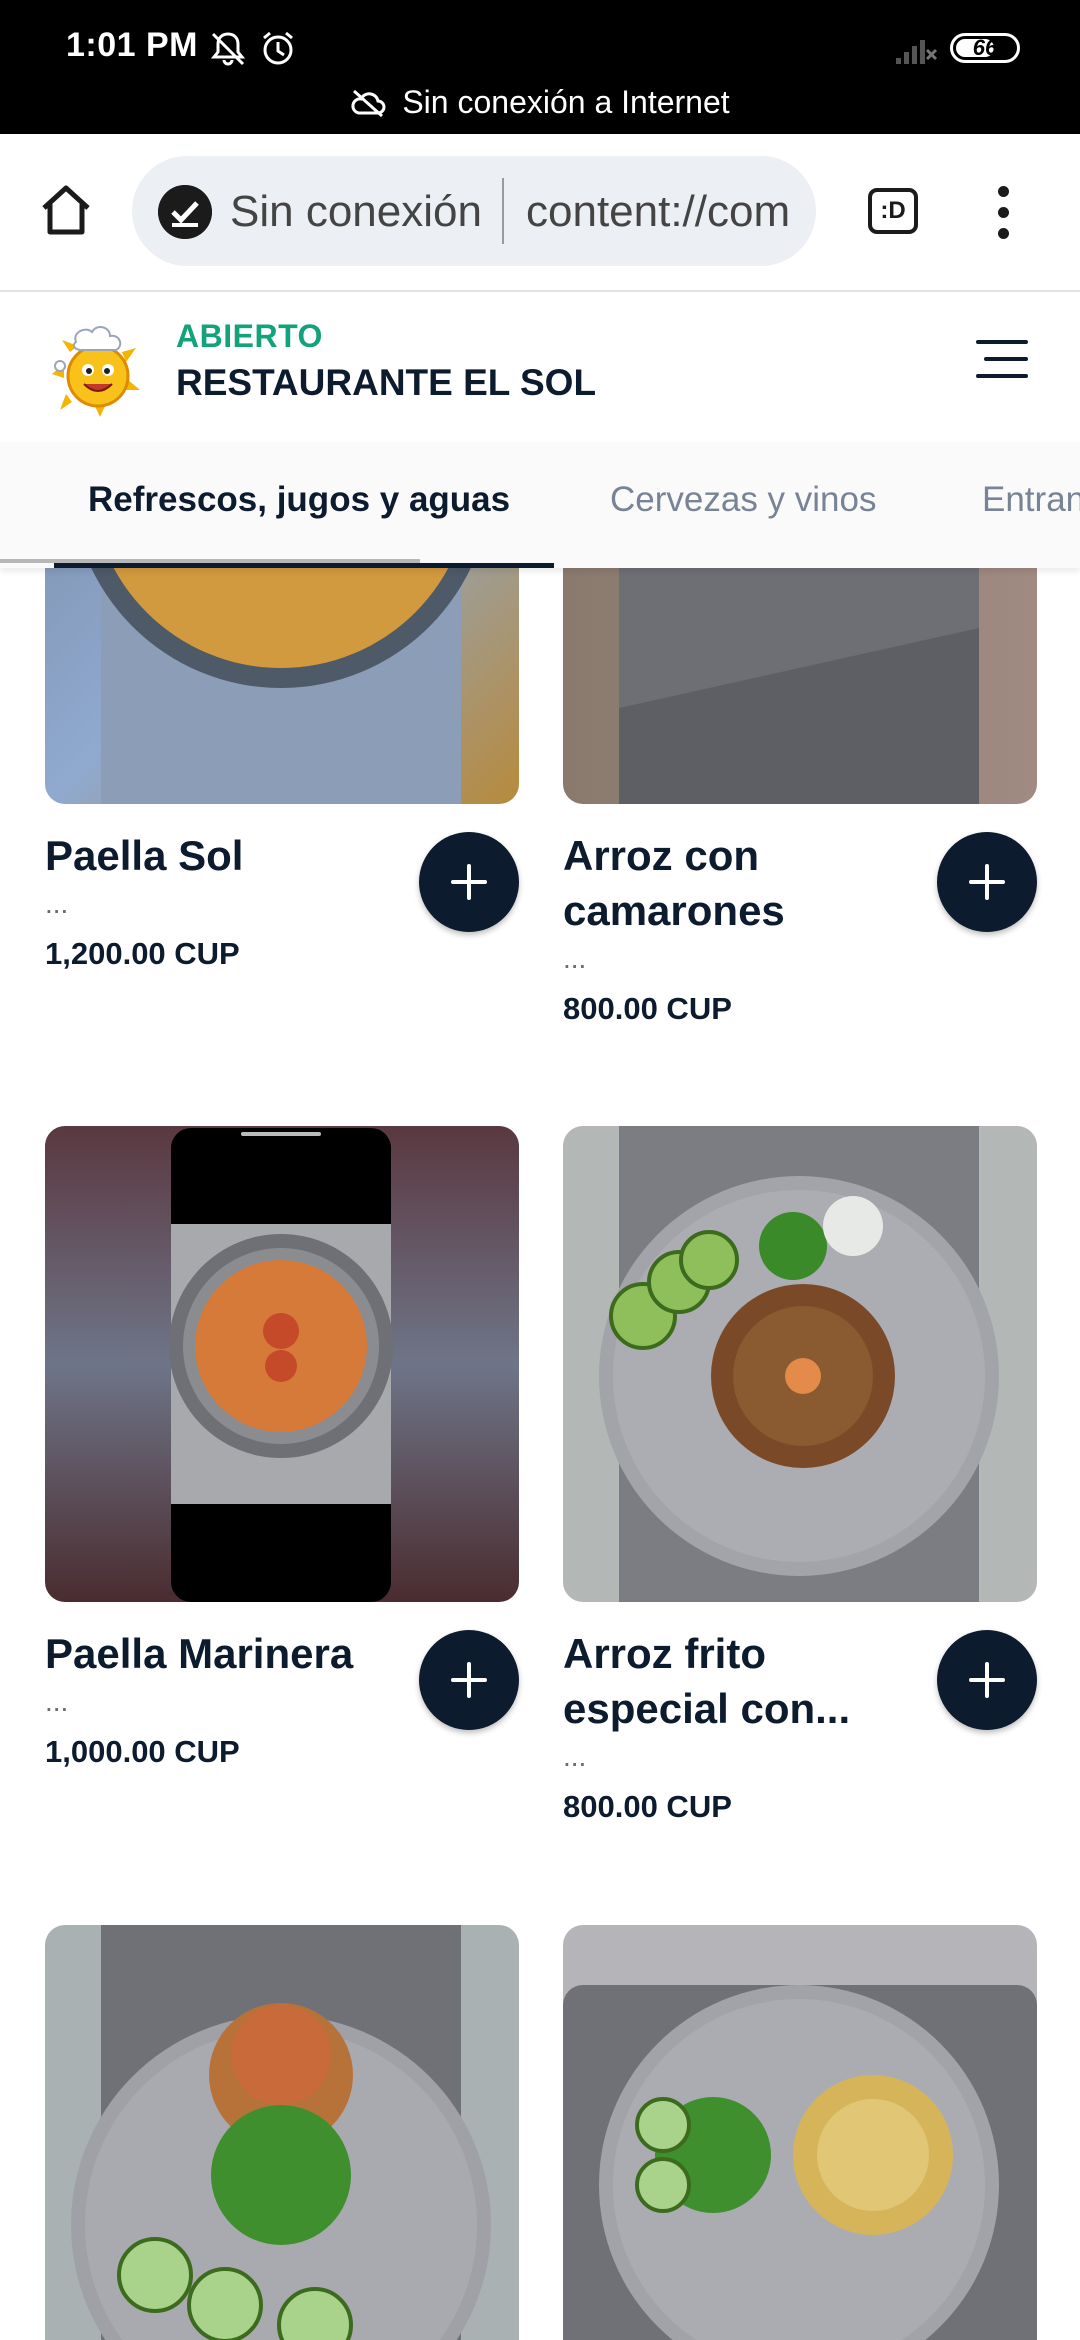 The height and width of the screenshot is (2340, 1080). What do you see at coordinates (368, 103) in the screenshot?
I see `cloud-off-icon` at bounding box center [368, 103].